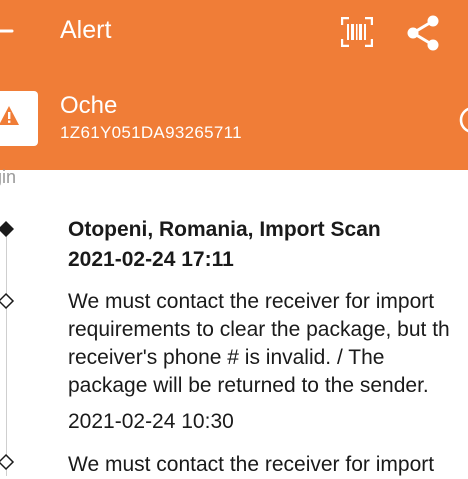 The width and height of the screenshot is (468, 479). Describe the element at coordinates (423, 33) in the screenshot. I see `share-icon` at that location.